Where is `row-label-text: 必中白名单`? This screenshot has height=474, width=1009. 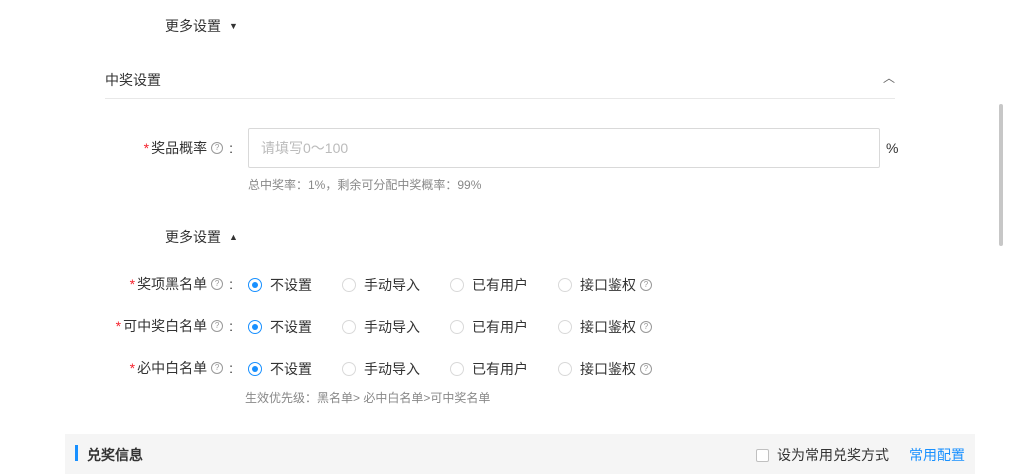
row-label-text: 必中白名单 is located at coordinates (172, 368).